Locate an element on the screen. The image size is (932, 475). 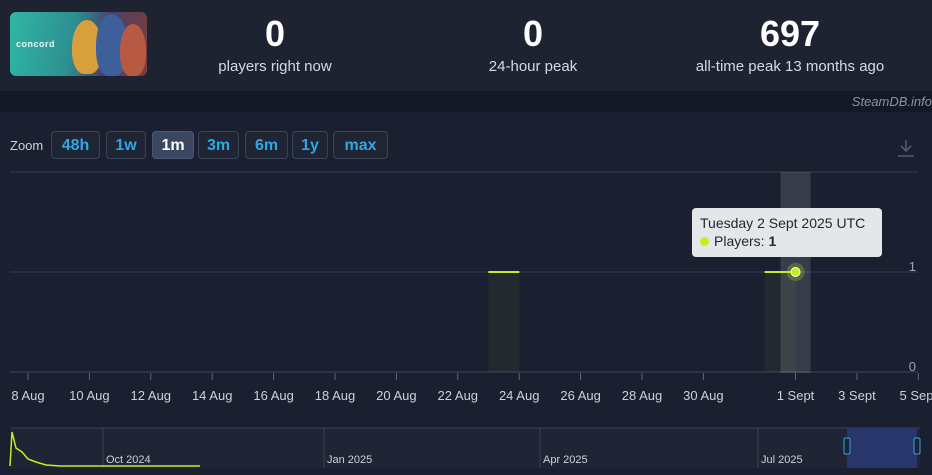
x-tick-label: 3 Sept is located at coordinates (857, 395).